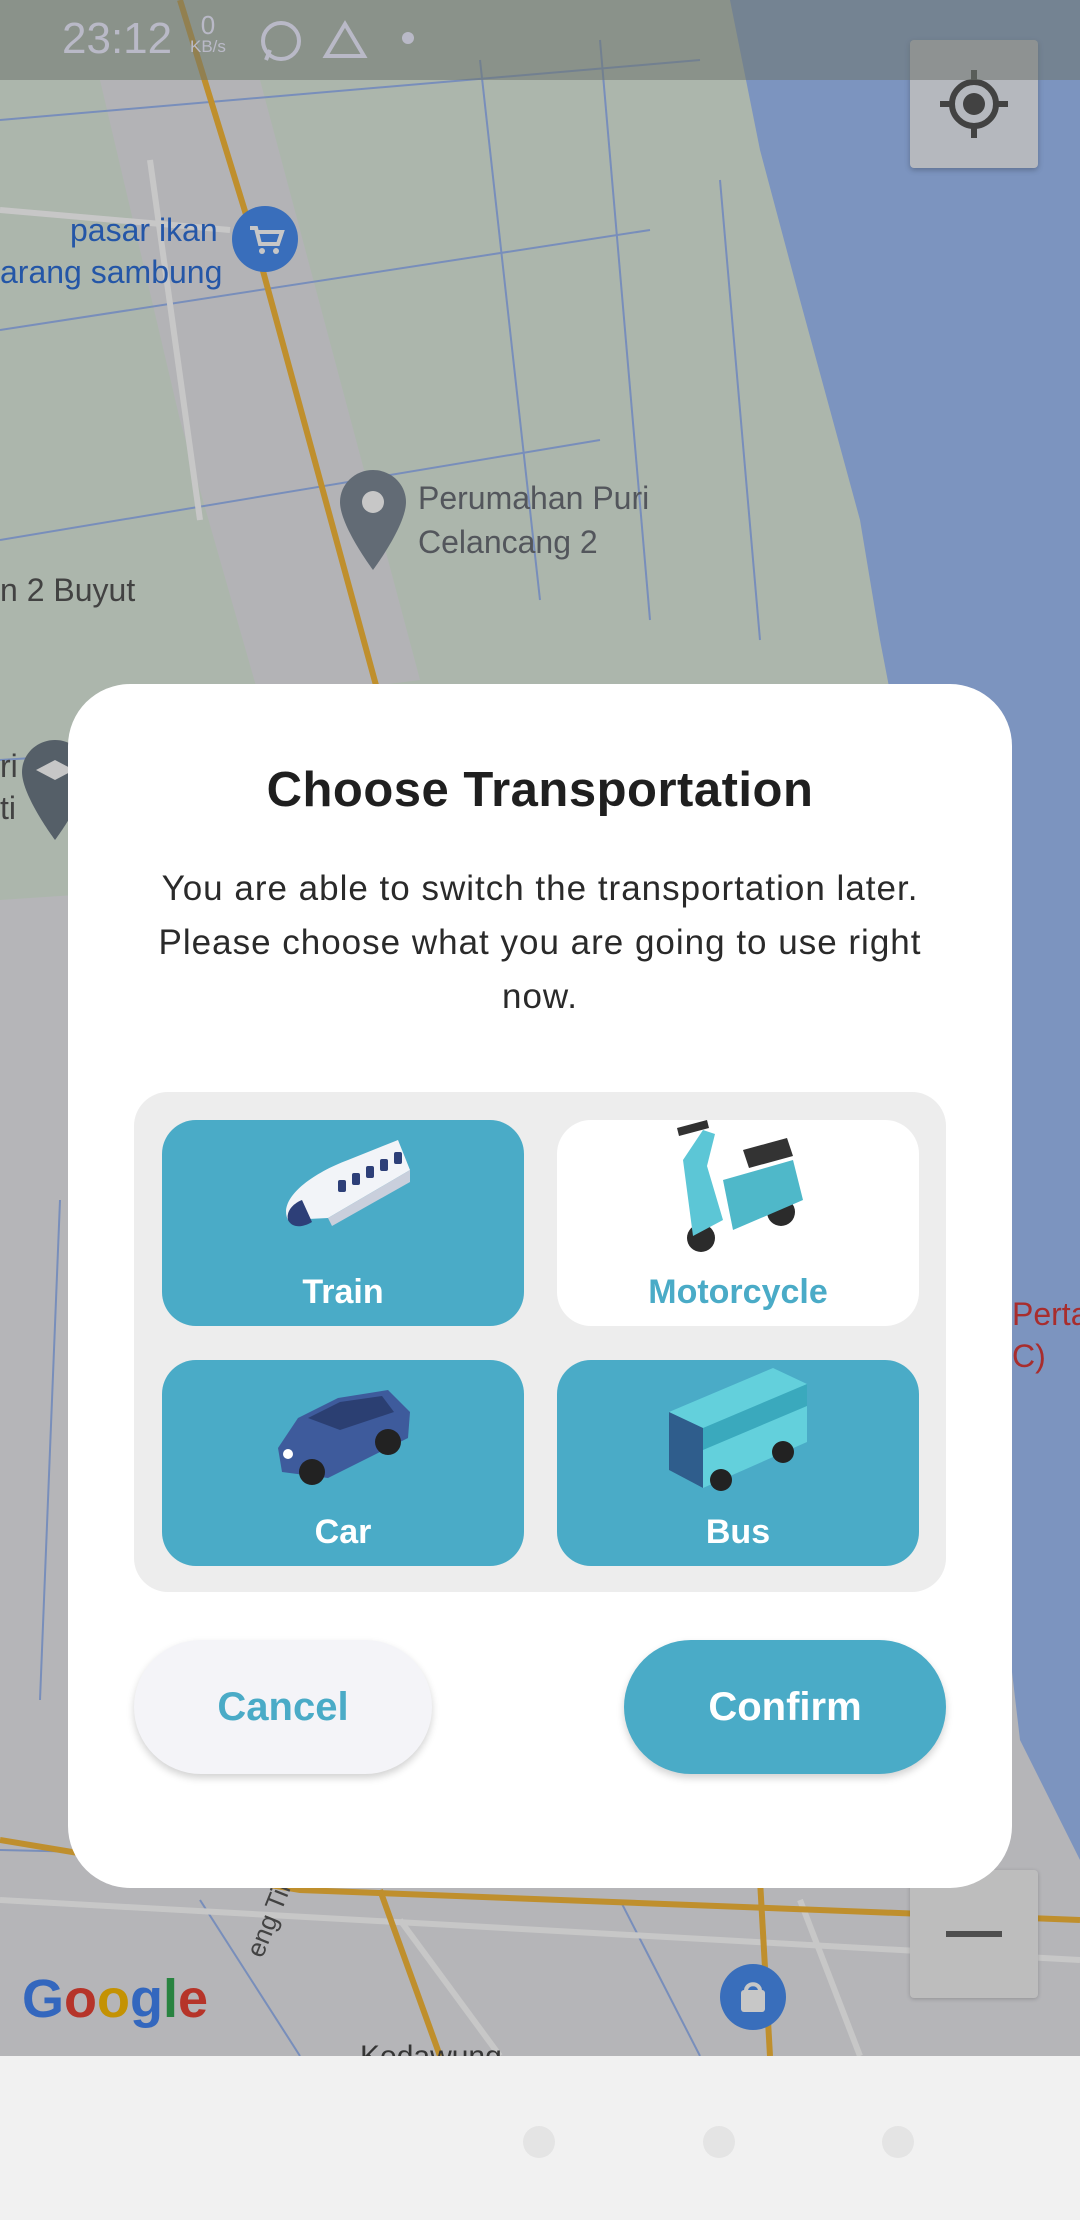 The height and width of the screenshot is (2220, 1080). I want to click on confirm-button: Confirm, so click(785, 1707).